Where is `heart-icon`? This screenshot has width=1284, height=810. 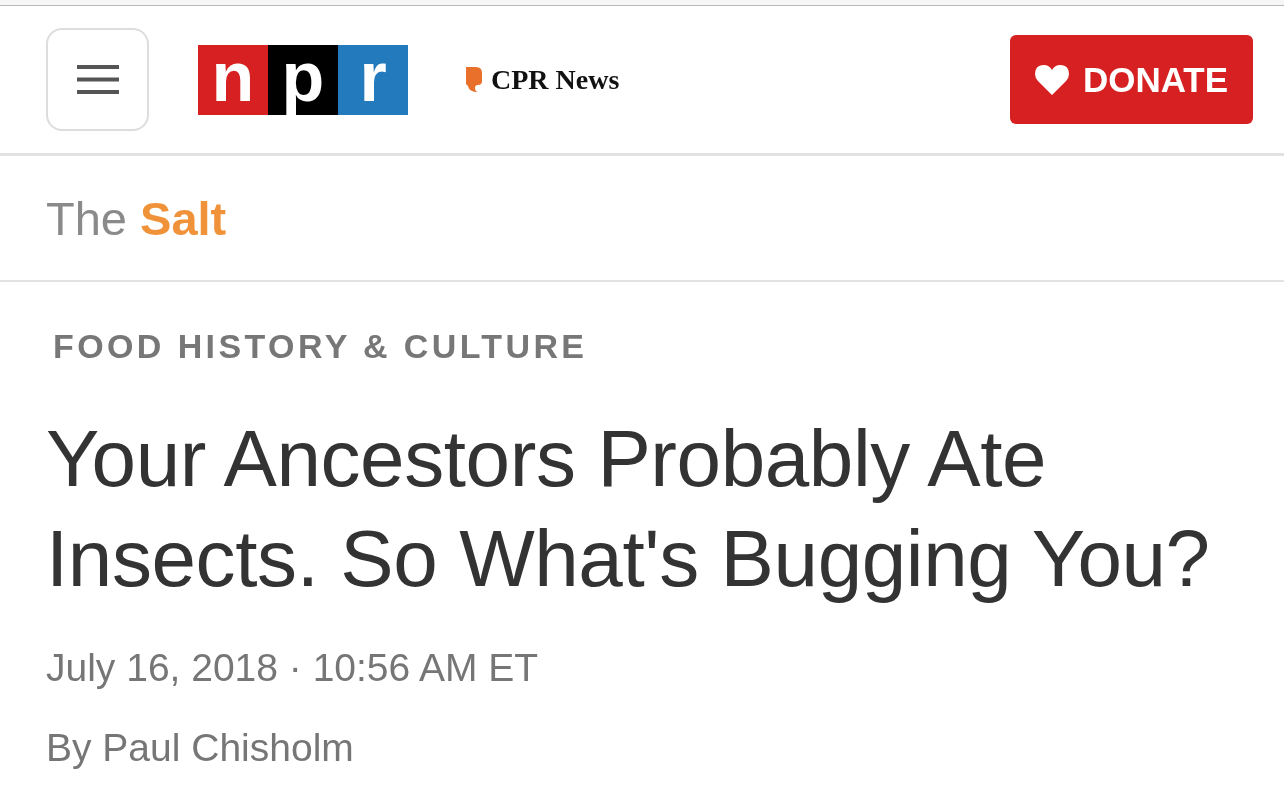 heart-icon is located at coordinates (1051, 79).